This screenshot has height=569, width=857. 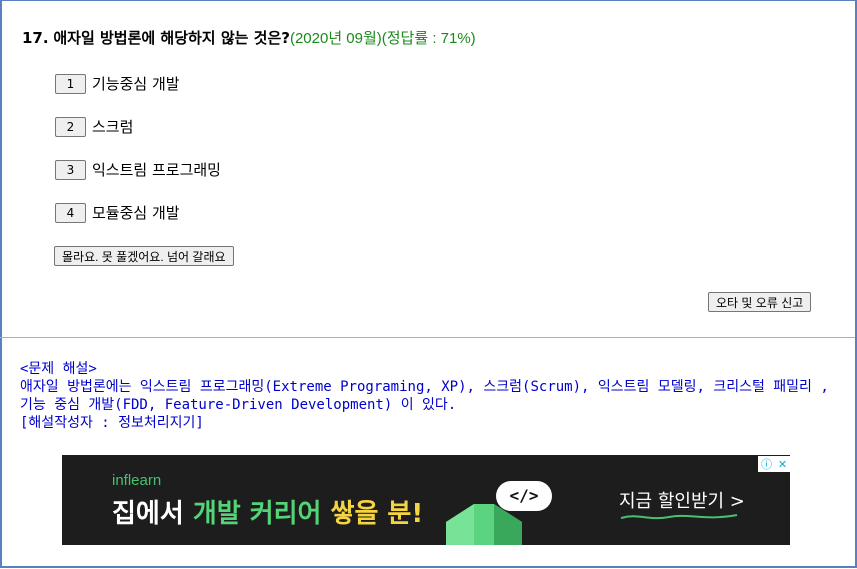 I want to click on explanation-author: [해설작성자 : 정보처리지기], so click(x=112, y=423).